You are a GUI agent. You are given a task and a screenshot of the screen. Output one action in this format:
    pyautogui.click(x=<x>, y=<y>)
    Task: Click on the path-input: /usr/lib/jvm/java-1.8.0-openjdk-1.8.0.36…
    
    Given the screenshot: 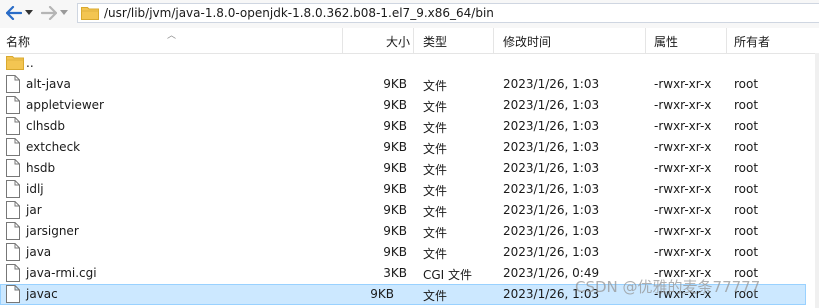 What is the action you would take?
    pyautogui.click(x=448, y=13)
    